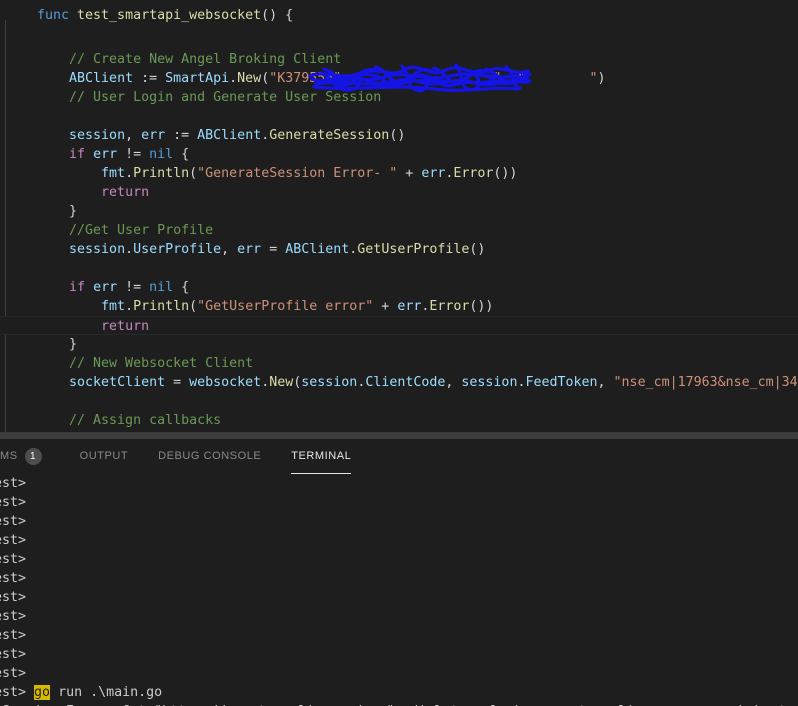  What do you see at coordinates (277, 15) in the screenshot?
I see `code-token-plain: () {` at bounding box center [277, 15].